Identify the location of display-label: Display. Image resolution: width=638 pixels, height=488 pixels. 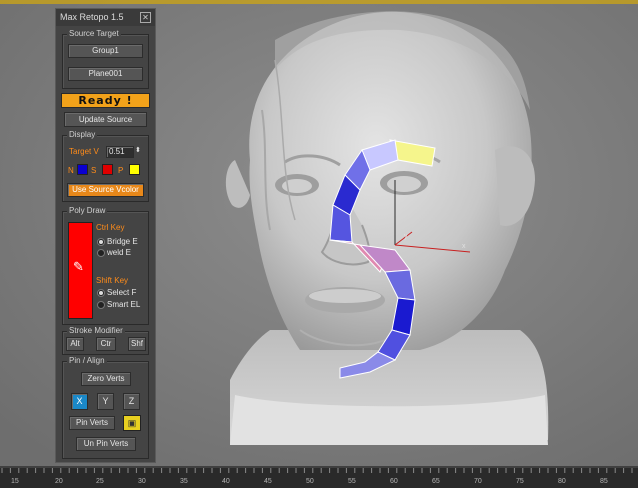
(82, 135).